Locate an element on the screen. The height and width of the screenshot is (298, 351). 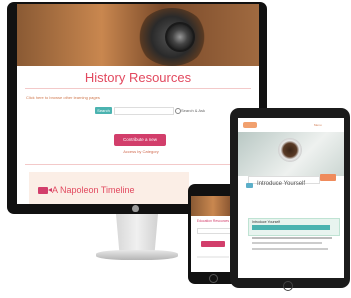
note-highlight-bar is located at coordinates (291, 227).